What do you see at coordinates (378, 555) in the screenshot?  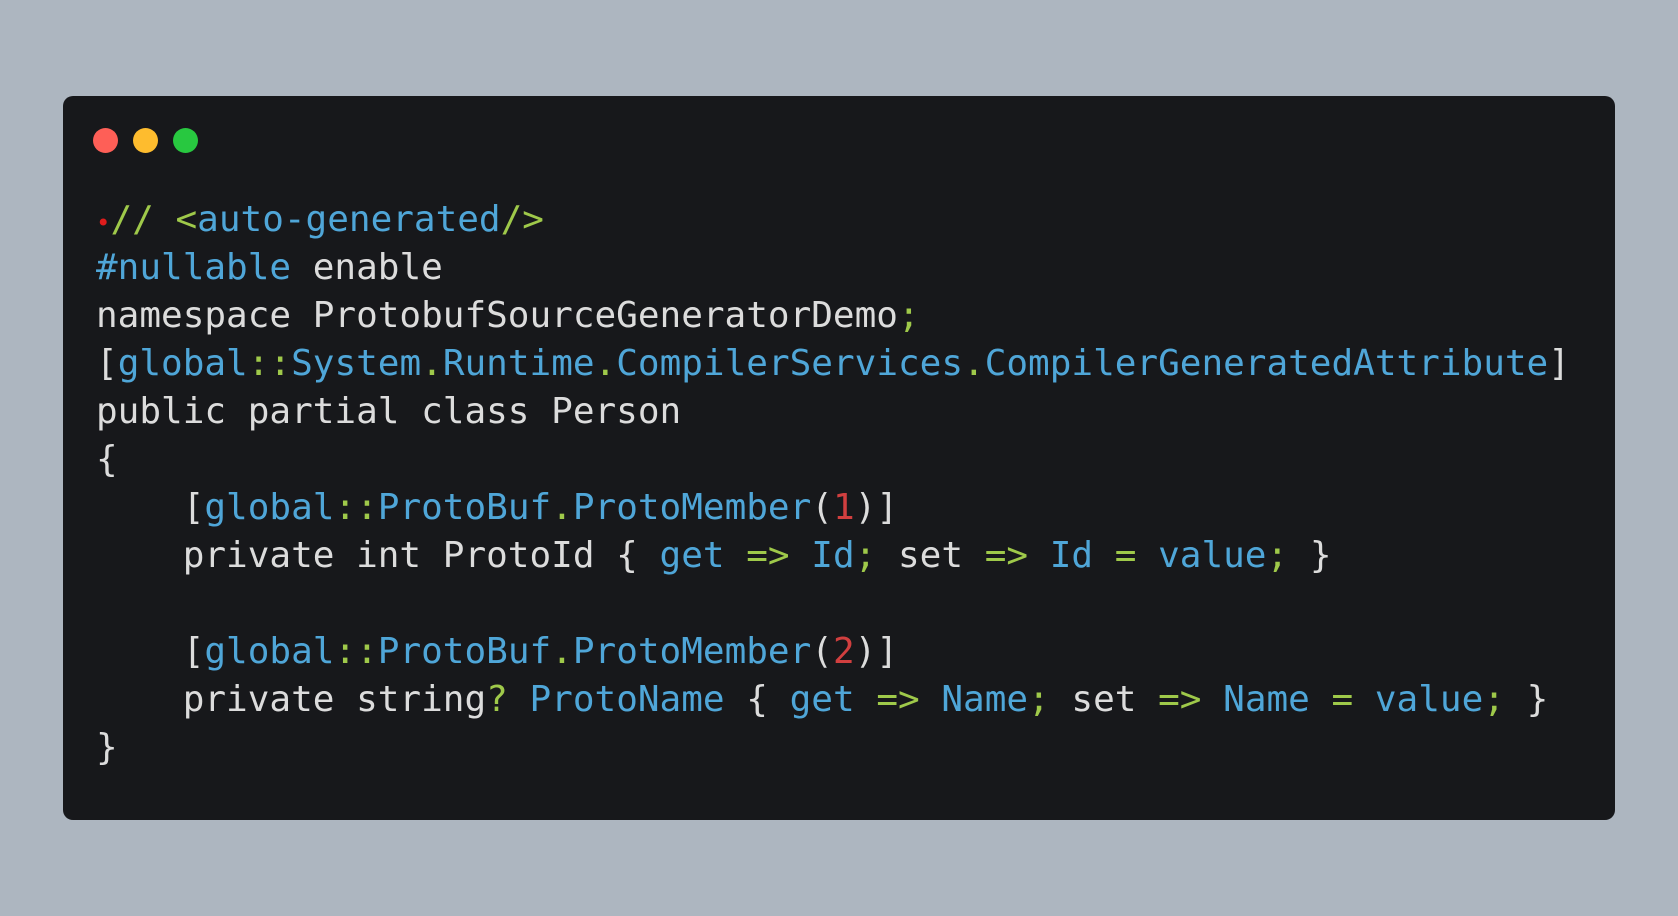 I see `code-token: private int ProtoId {` at bounding box center [378, 555].